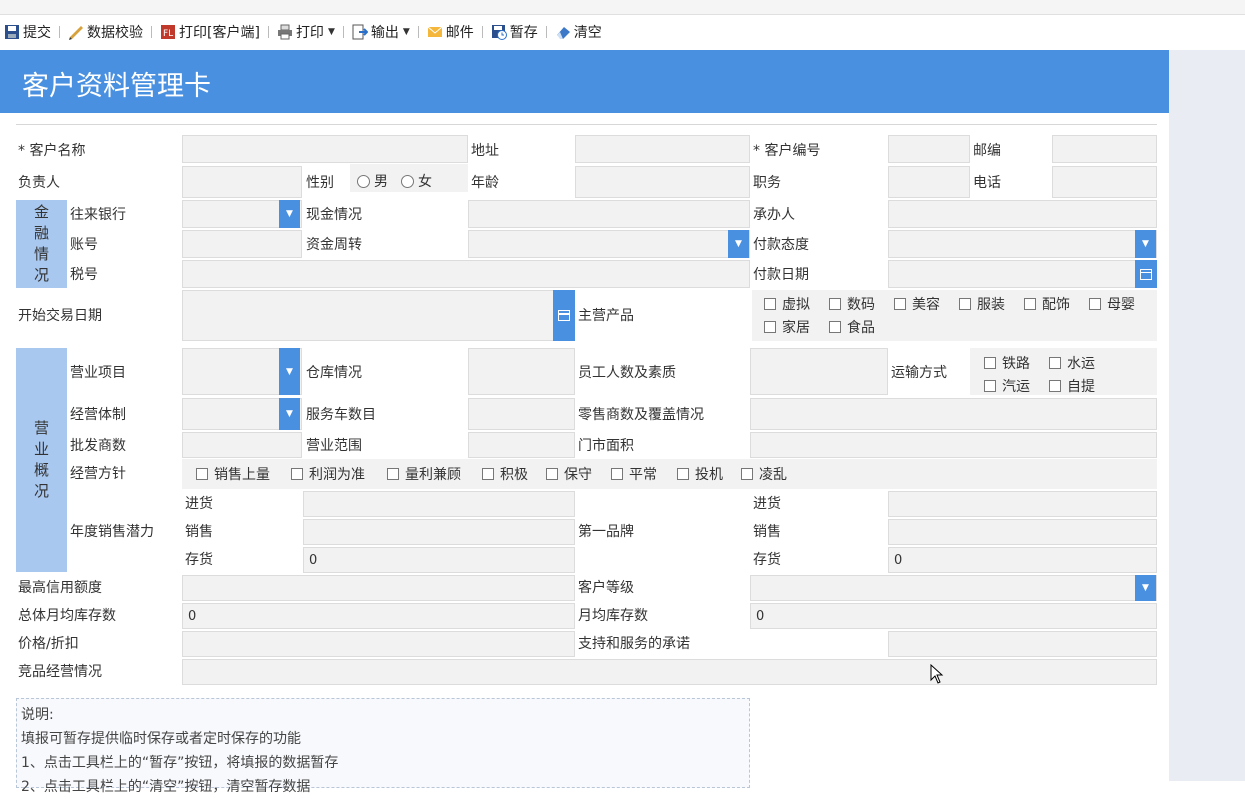  Describe the element at coordinates (1104, 149) in the screenshot. I see `postcode-input` at that location.